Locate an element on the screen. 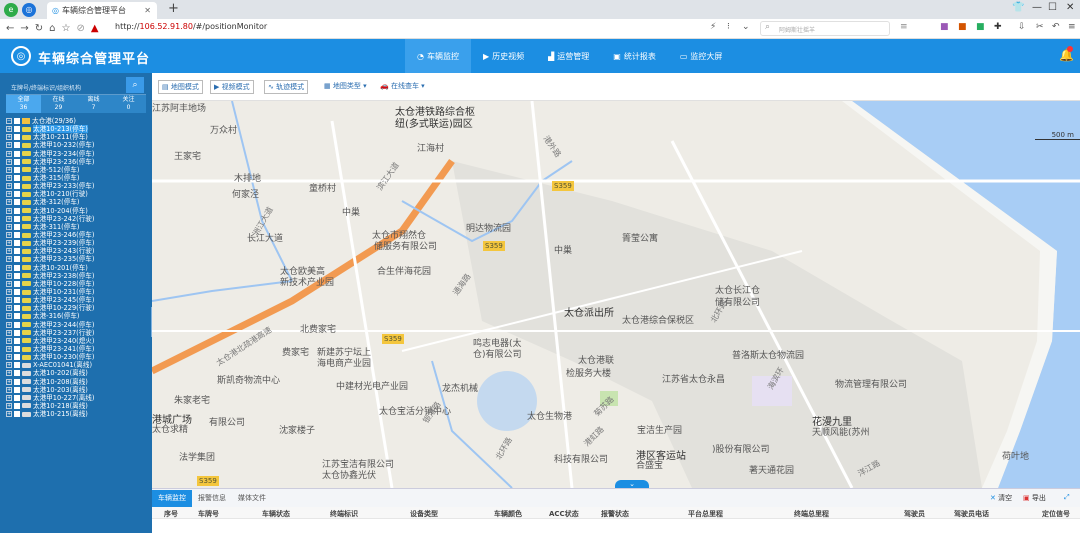  close-window-icon: ✕ is located at coordinates (1070, 7).